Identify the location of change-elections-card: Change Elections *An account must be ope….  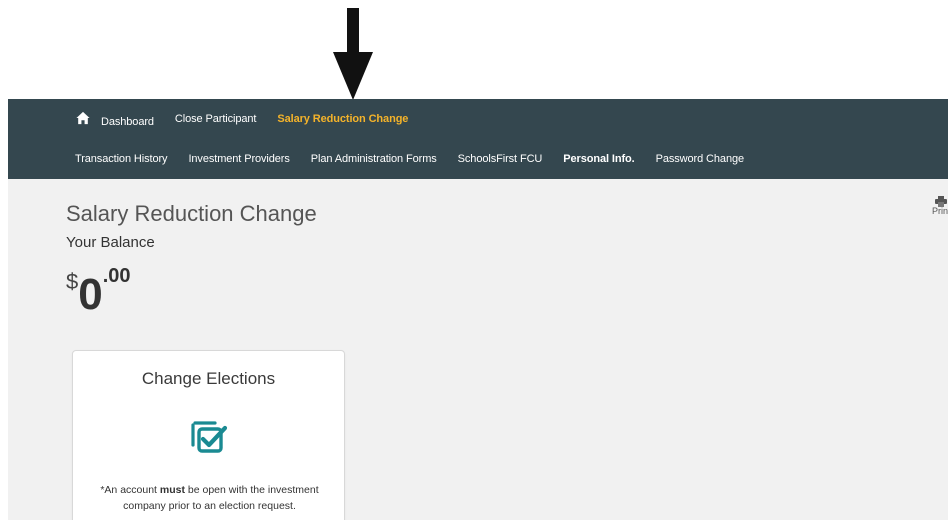
(208, 435).